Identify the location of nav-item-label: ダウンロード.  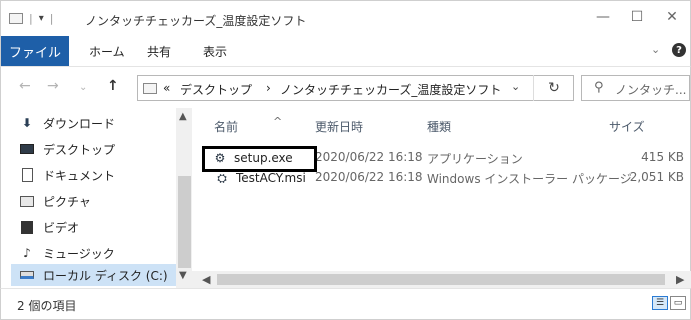
(79, 123).